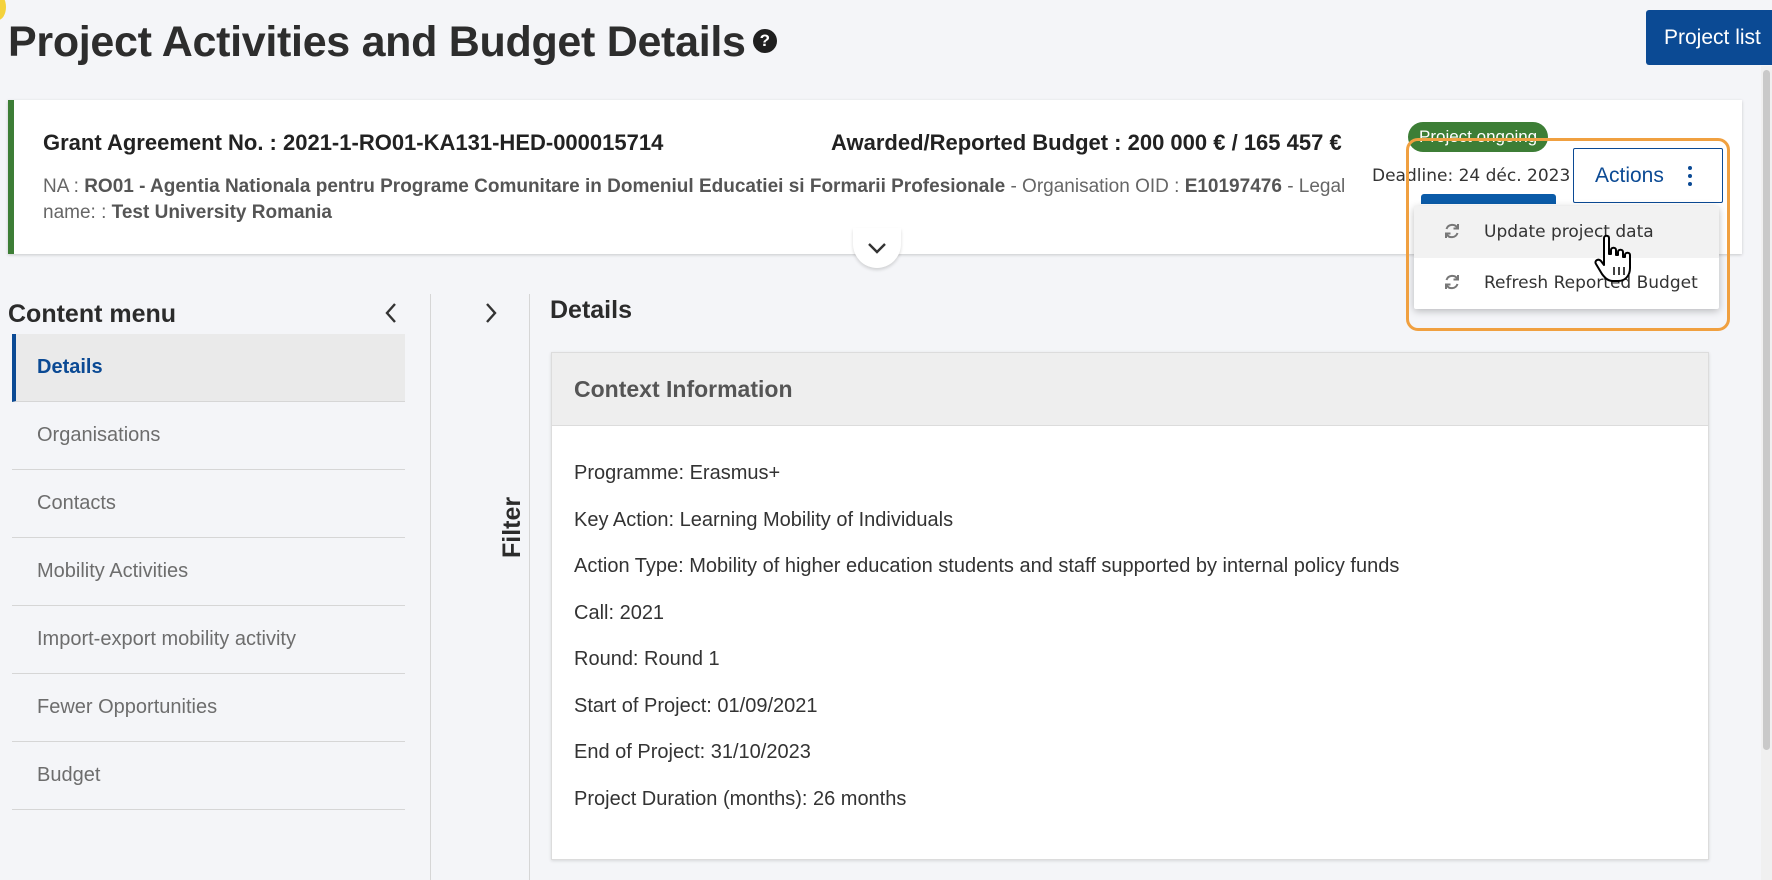 This screenshot has height=880, width=1772. Describe the element at coordinates (619, 612) in the screenshot. I see `call-line: Call: 2021` at that location.